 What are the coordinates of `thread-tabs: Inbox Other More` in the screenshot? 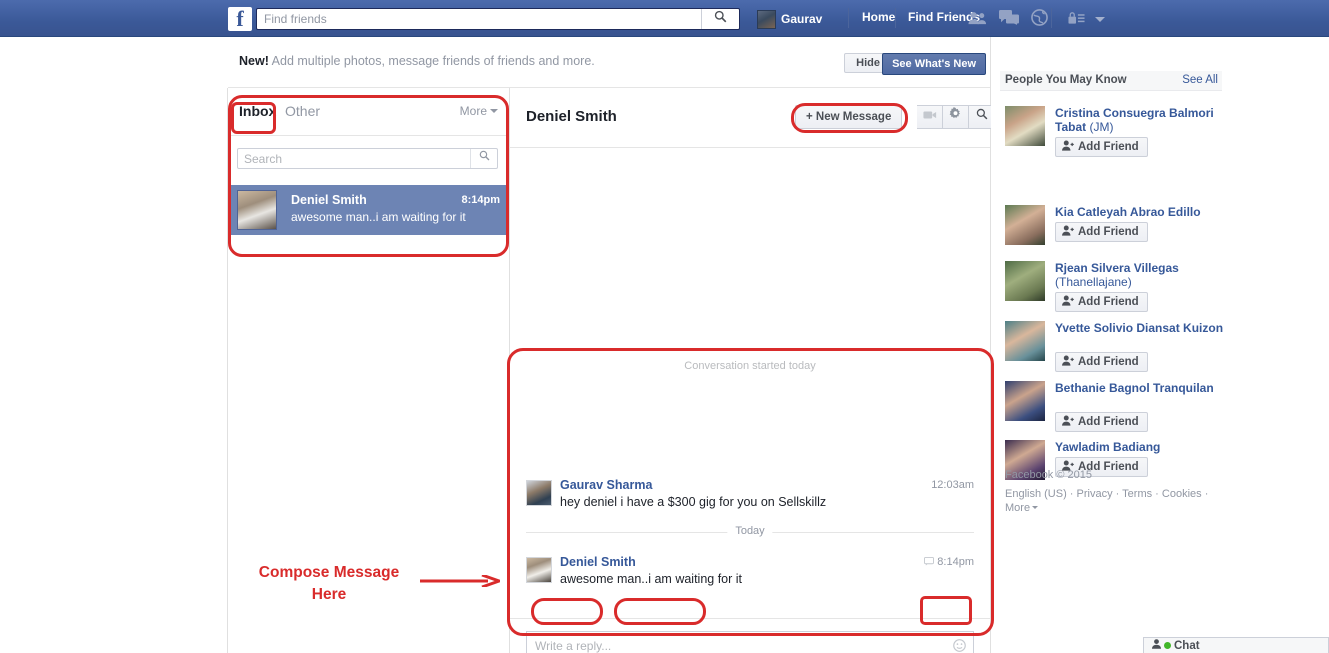 It's located at (368, 112).